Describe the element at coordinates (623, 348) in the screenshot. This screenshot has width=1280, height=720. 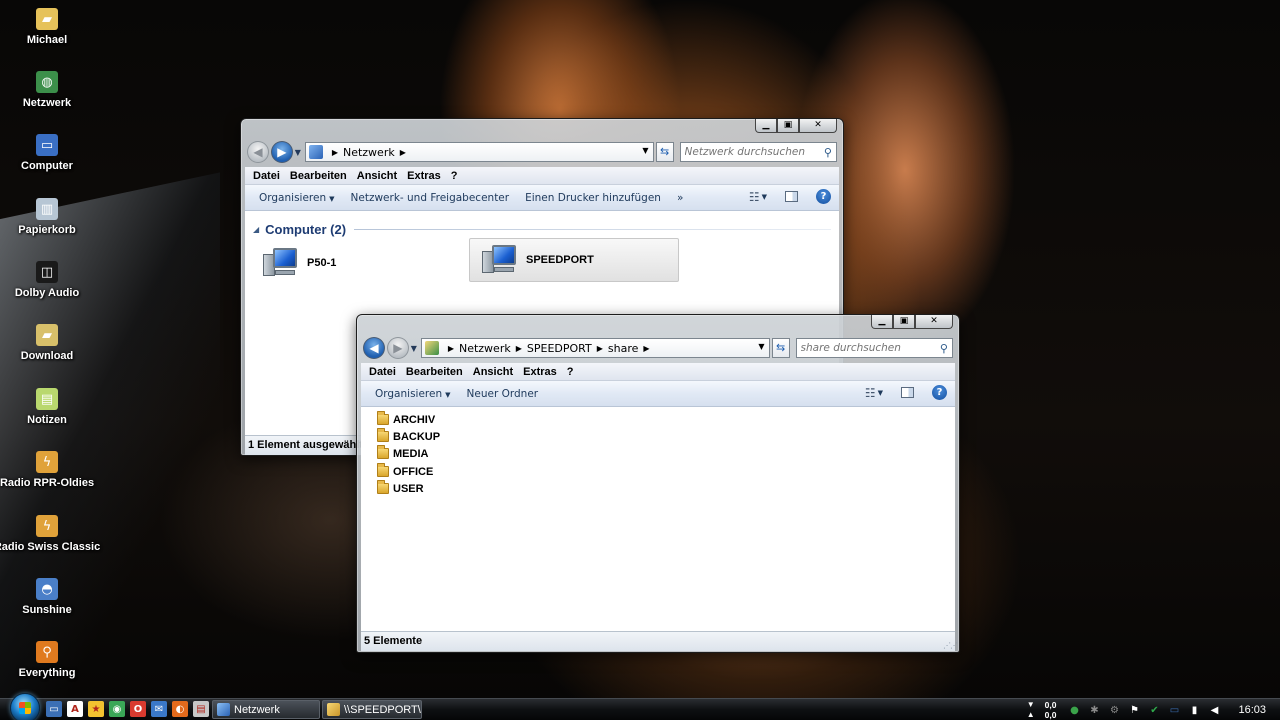
I see `breadcrumb-share: share` at that location.